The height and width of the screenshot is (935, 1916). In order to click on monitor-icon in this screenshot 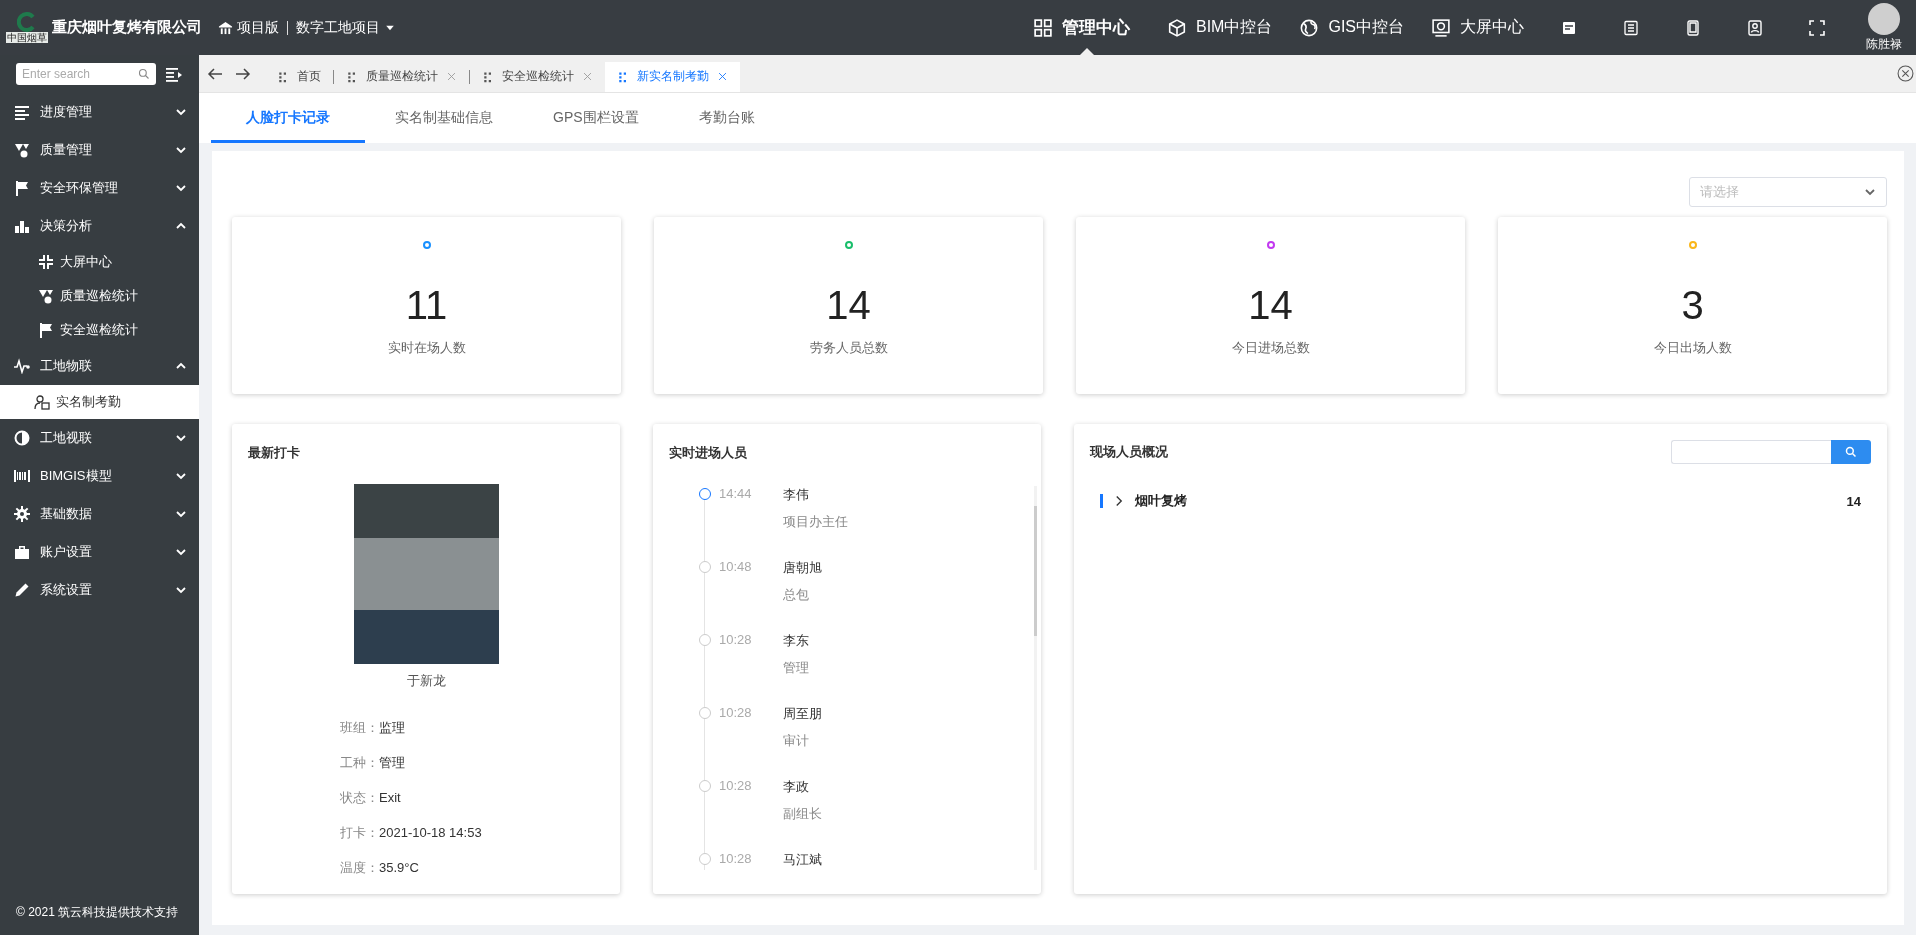, I will do `click(1441, 27)`.